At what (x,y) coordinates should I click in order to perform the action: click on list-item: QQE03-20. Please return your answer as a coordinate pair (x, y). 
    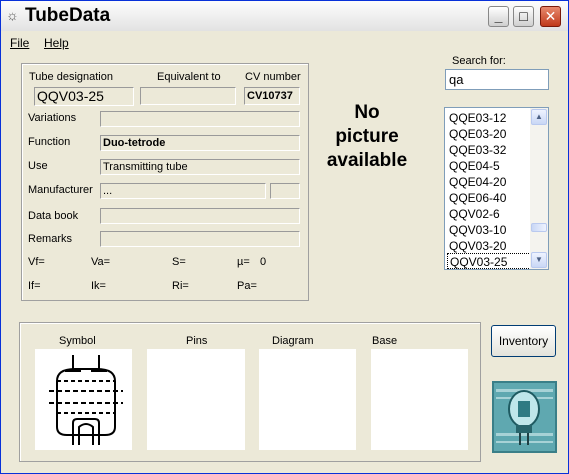
    Looking at the image, I should click on (489, 134).